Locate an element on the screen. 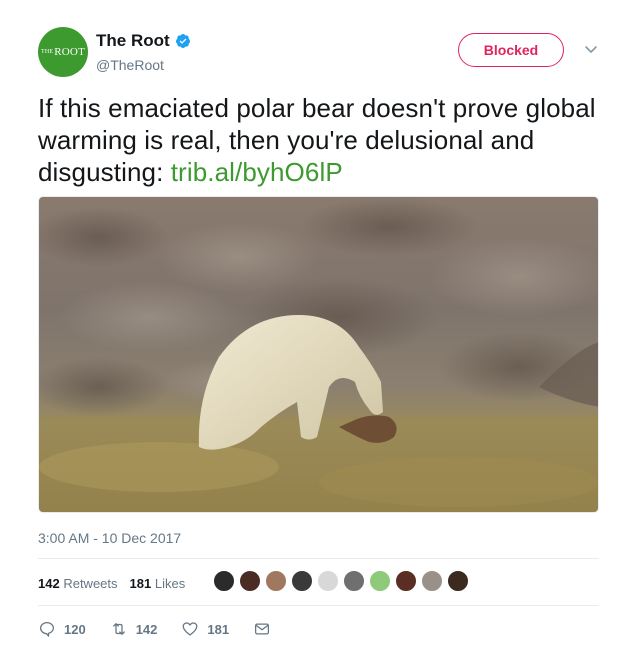 The image size is (636, 666). display-name: The Root is located at coordinates (133, 41).